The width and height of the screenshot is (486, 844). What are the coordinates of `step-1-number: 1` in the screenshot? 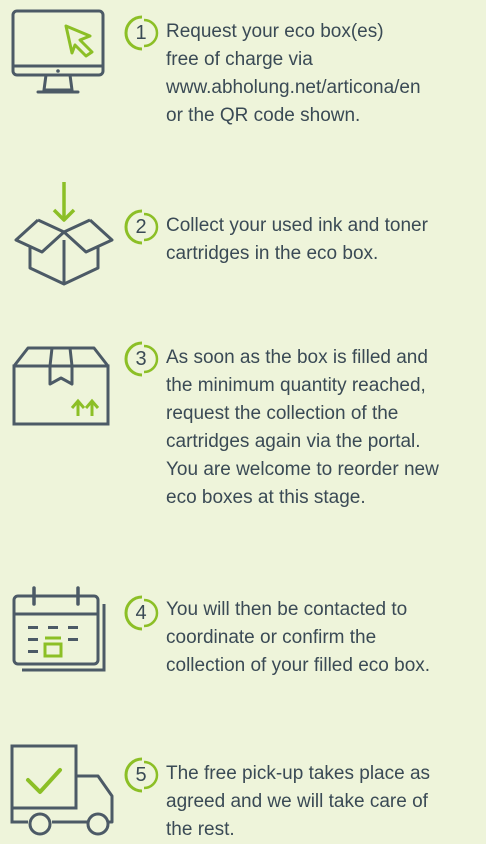 It's located at (141, 33).